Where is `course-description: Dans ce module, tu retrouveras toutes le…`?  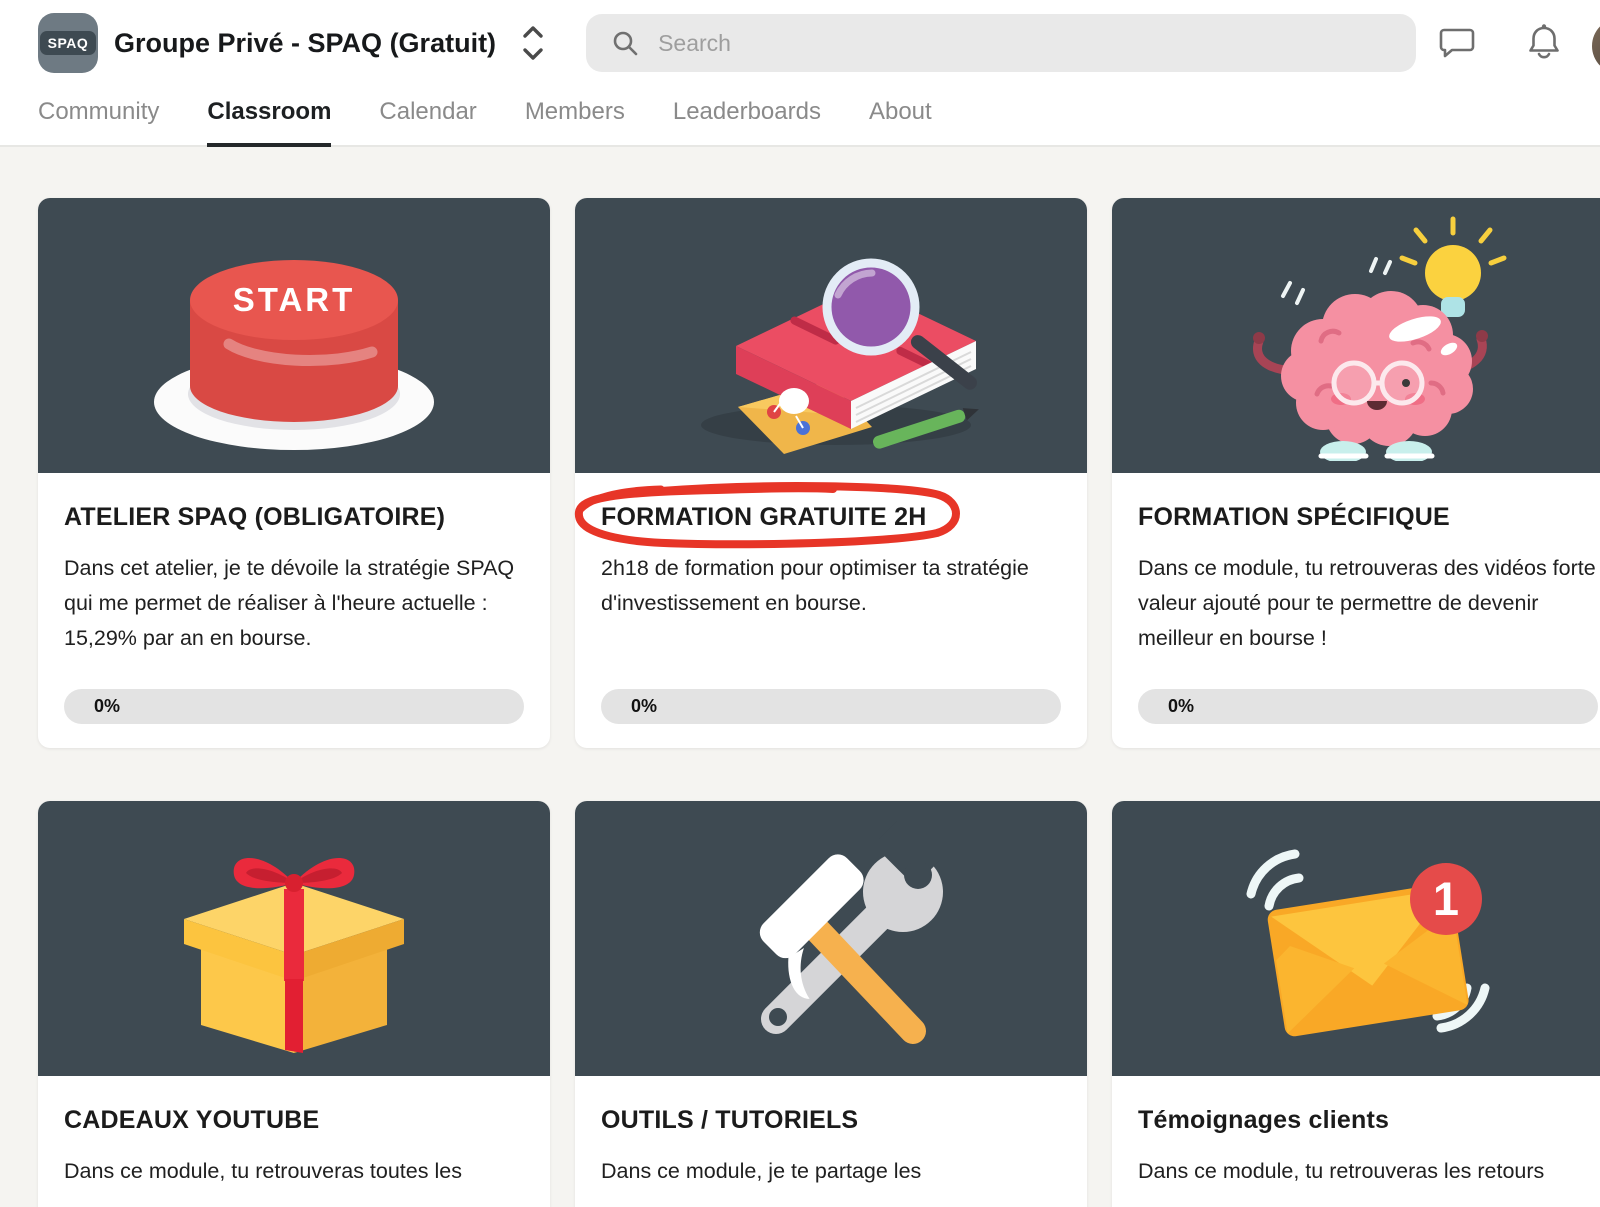 course-description: Dans ce module, tu retrouveras toutes le… is located at coordinates (263, 1171).